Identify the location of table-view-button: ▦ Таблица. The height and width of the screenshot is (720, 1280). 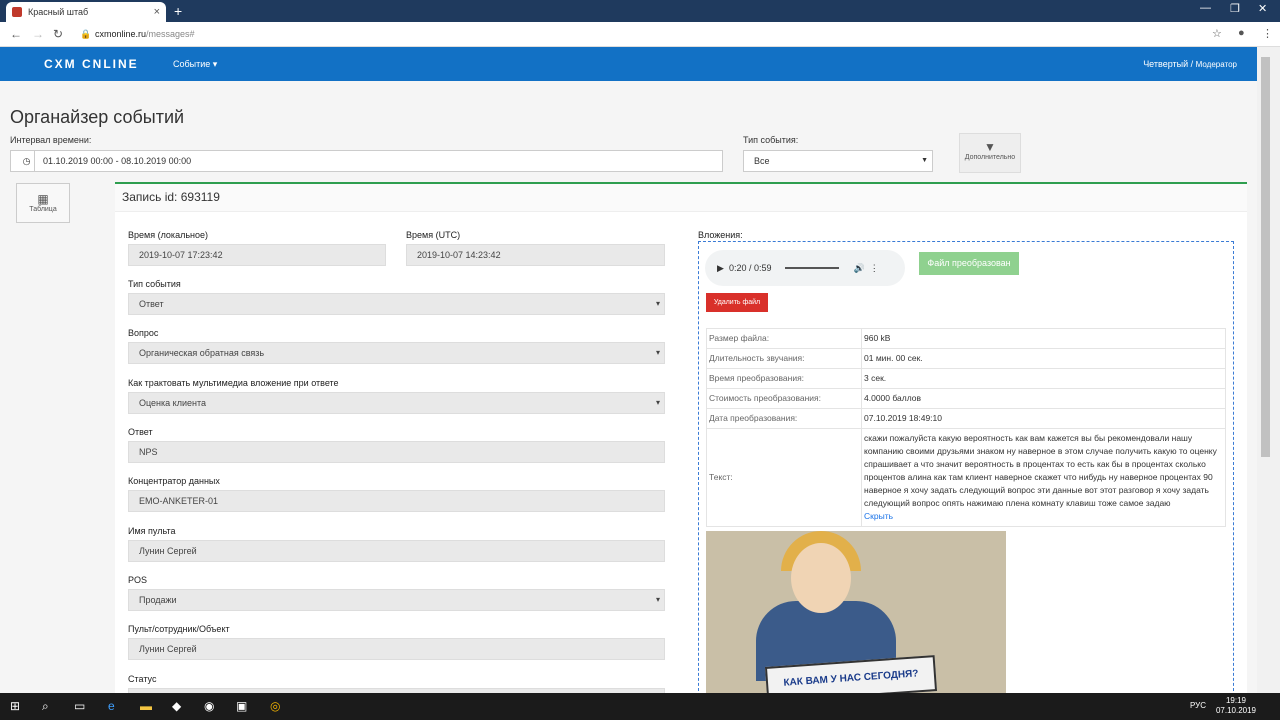
(43, 203).